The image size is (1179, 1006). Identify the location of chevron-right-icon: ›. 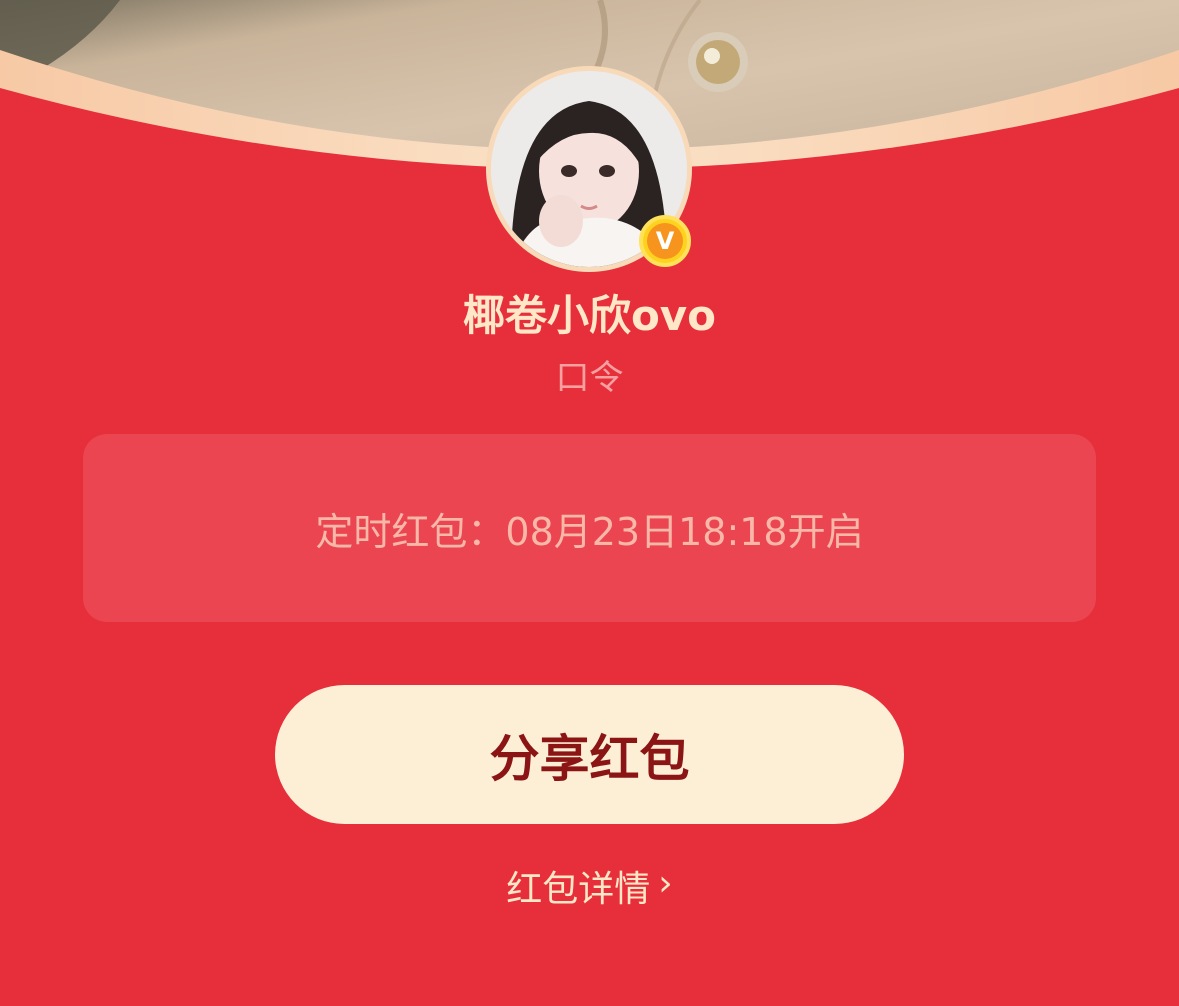
(665, 883).